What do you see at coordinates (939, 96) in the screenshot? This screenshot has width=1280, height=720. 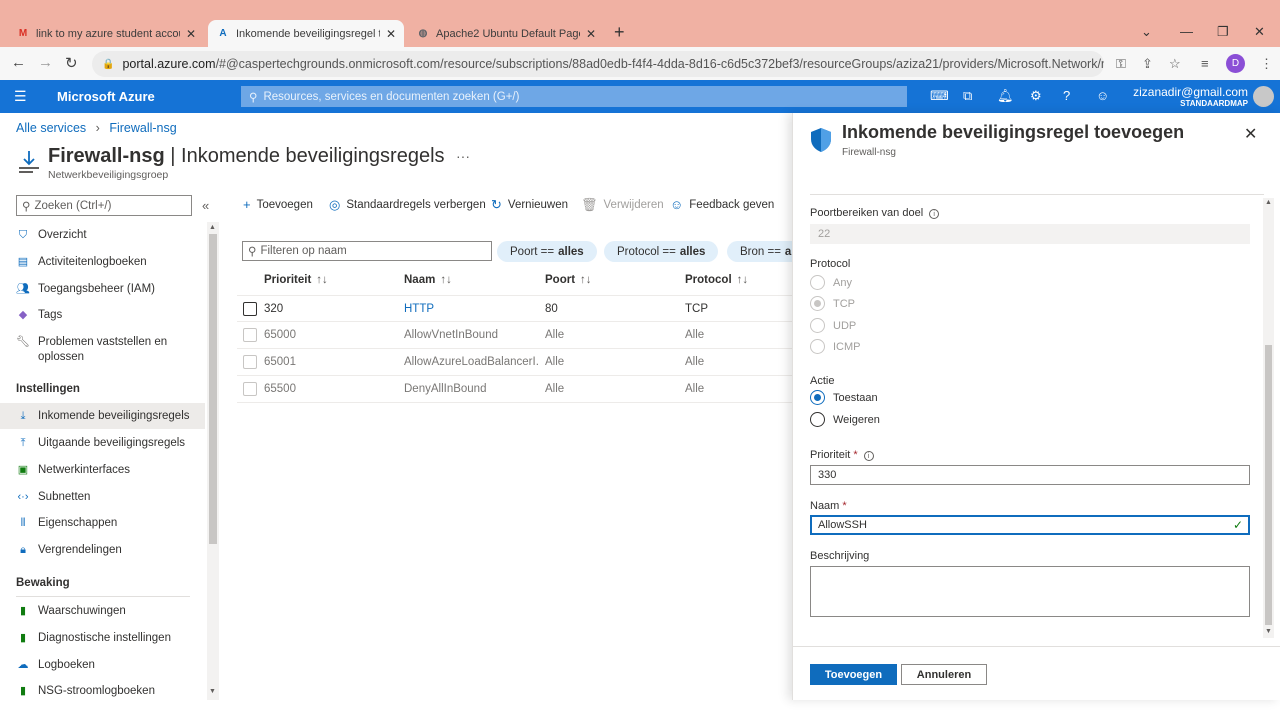 I see `cloud-shell-icon: ⌨` at bounding box center [939, 96].